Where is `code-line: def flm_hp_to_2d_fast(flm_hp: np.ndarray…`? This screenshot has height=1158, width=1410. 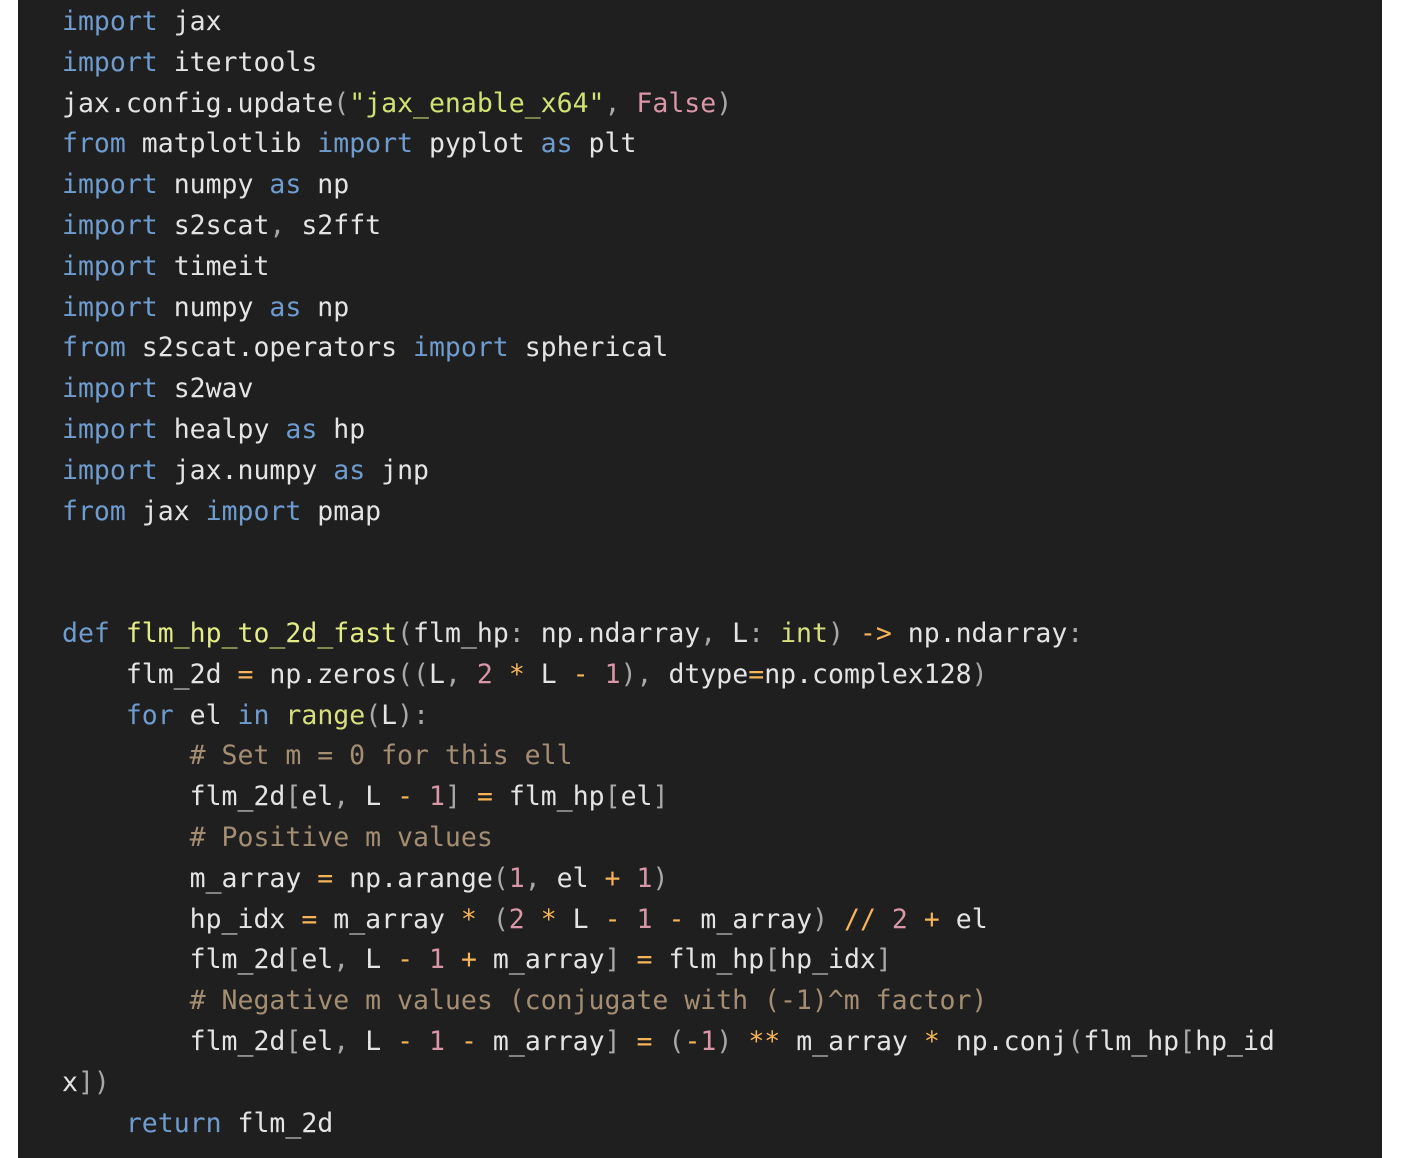 code-line: def flm_hp_to_2d_fast(flm_hp: np.ndarray… is located at coordinates (668, 634).